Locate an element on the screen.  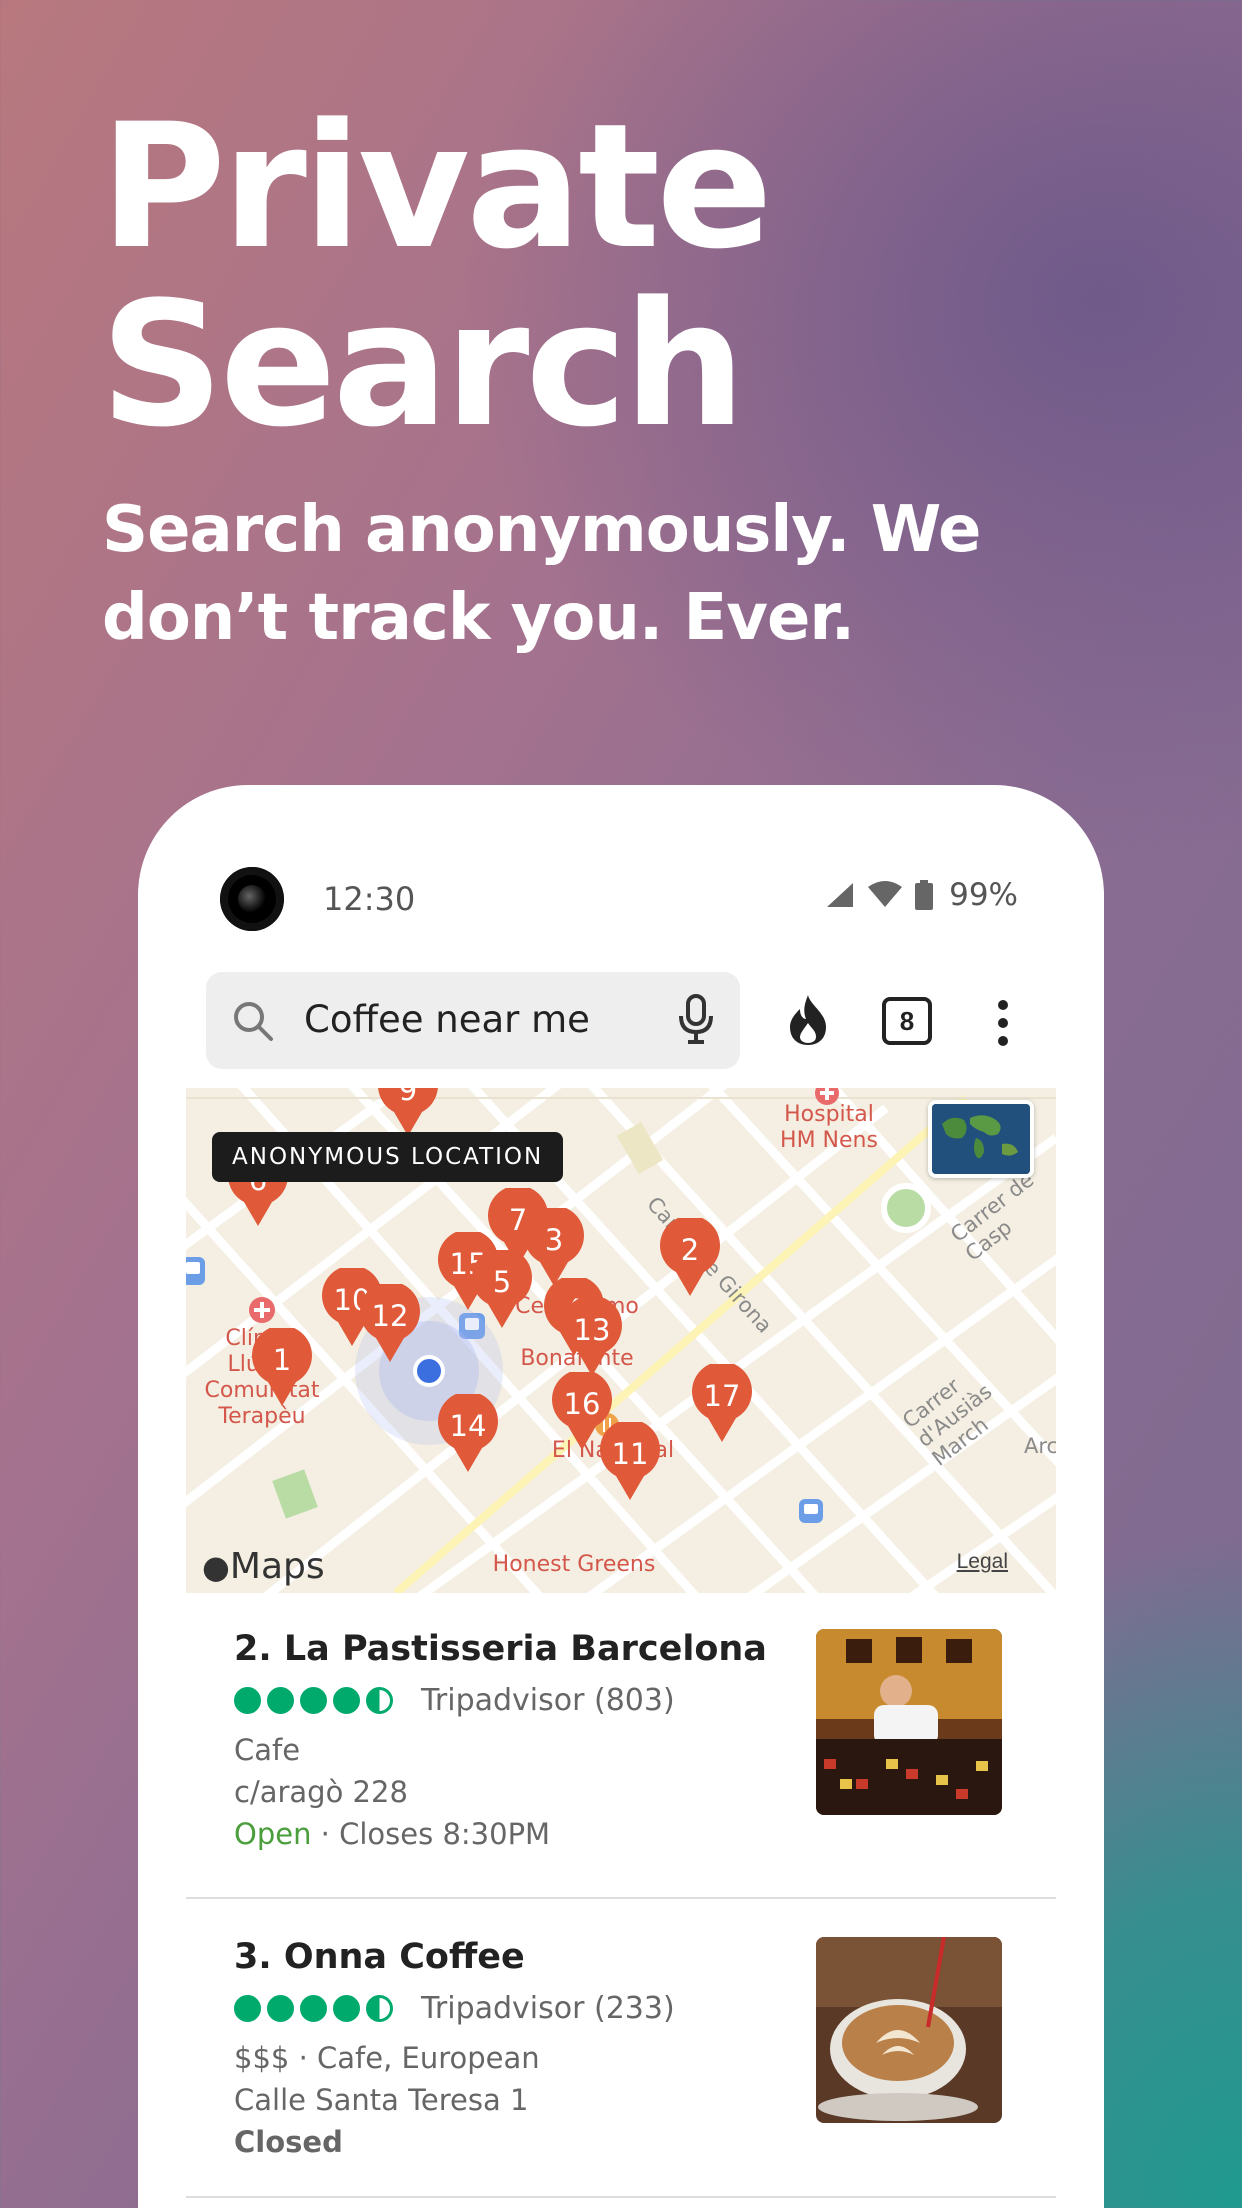
map-style-toggle is located at coordinates (981, 1139).